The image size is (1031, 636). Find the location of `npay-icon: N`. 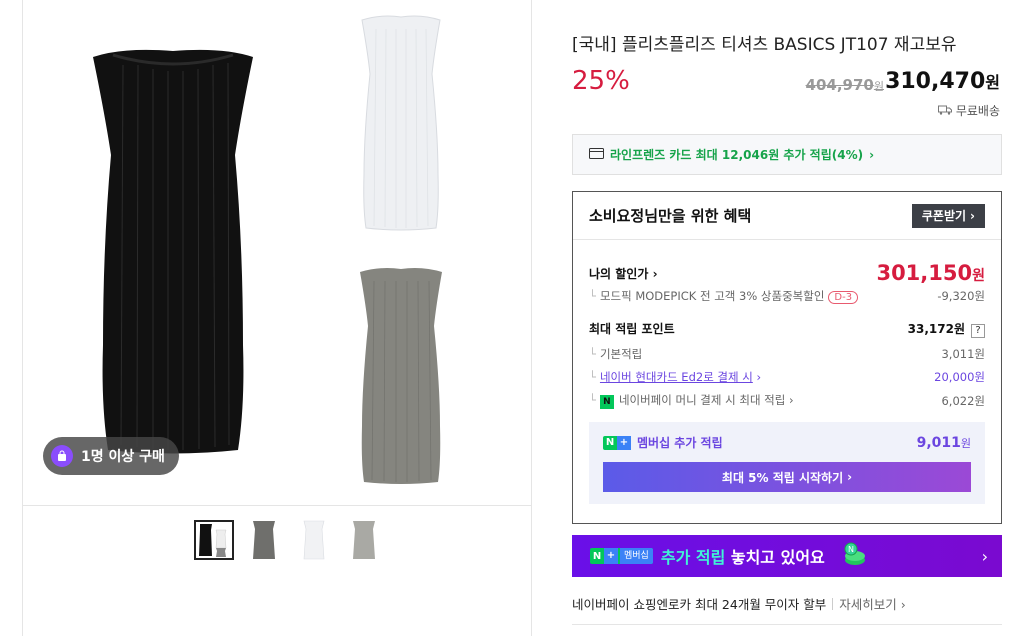

npay-icon: N is located at coordinates (606, 402).